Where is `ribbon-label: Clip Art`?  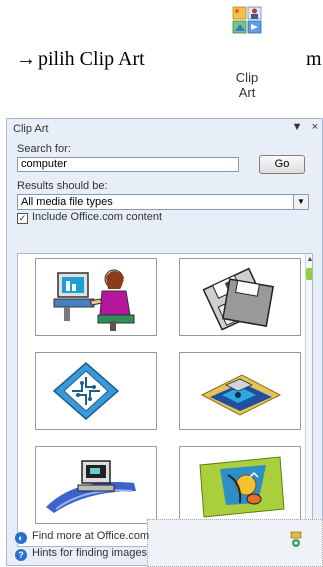
ribbon-label: Clip Art is located at coordinates (247, 85).